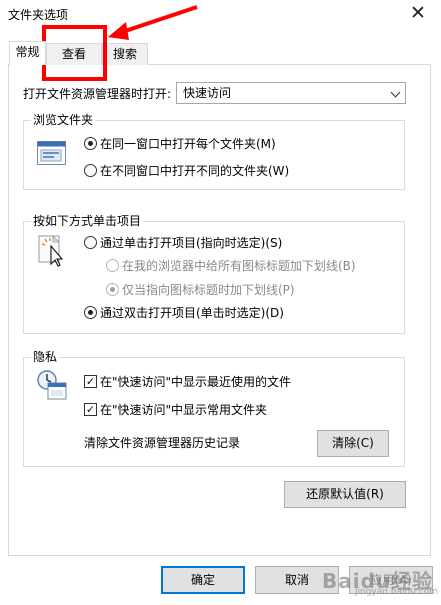  Describe the element at coordinates (291, 93) in the screenshot. I see `open-explorer-select: 快速访问` at that location.